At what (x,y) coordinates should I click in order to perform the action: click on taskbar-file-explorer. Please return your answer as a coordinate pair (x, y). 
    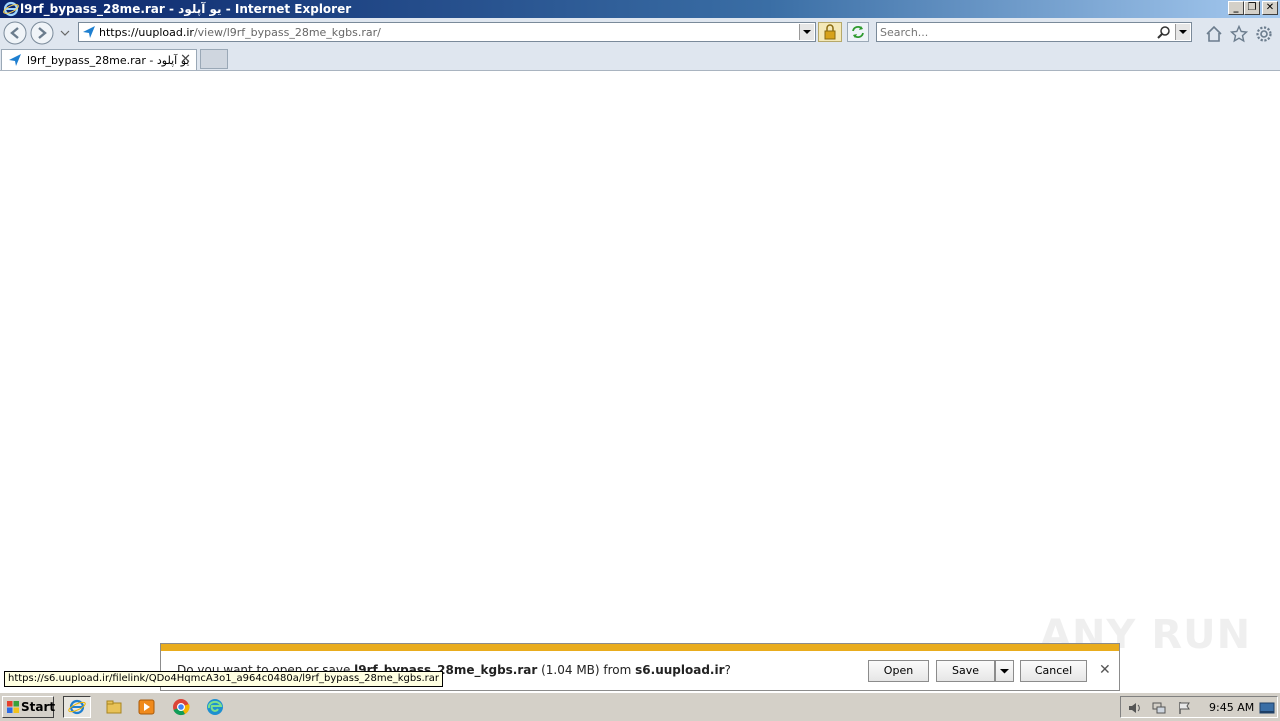
    Looking at the image, I should click on (114, 707).